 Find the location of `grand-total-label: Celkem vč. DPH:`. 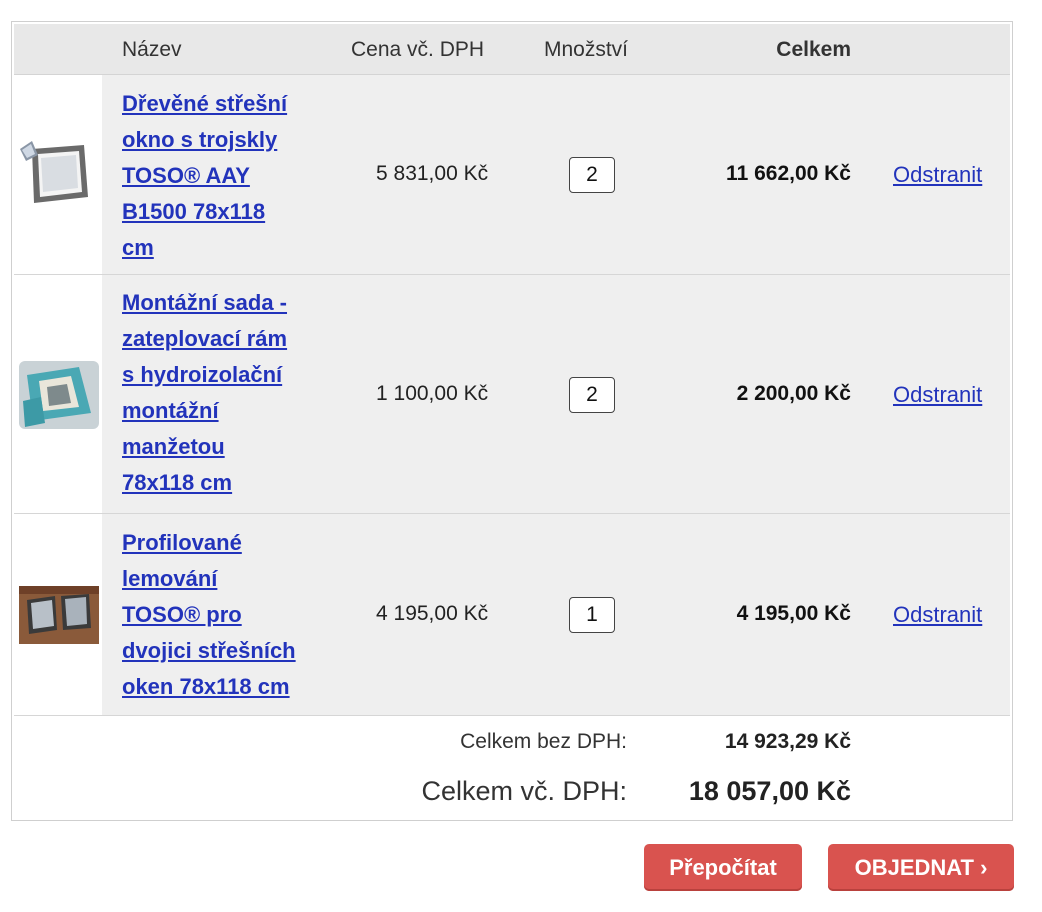

grand-total-label: Celkem vč. DPH: is located at coordinates (524, 791).